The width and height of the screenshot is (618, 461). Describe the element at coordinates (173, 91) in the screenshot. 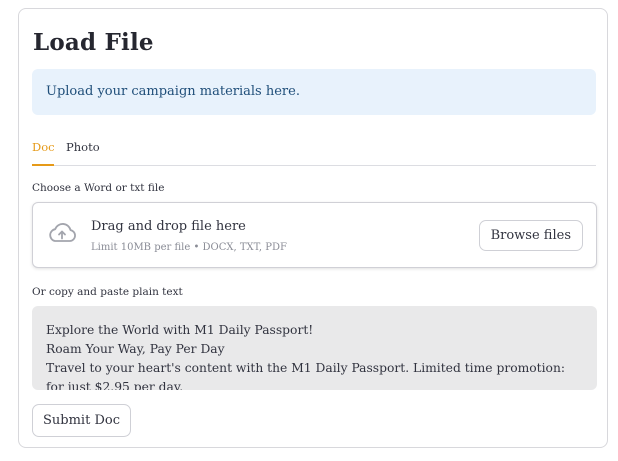

I see `info-alert-text: Upload your campaign materials here.` at that location.